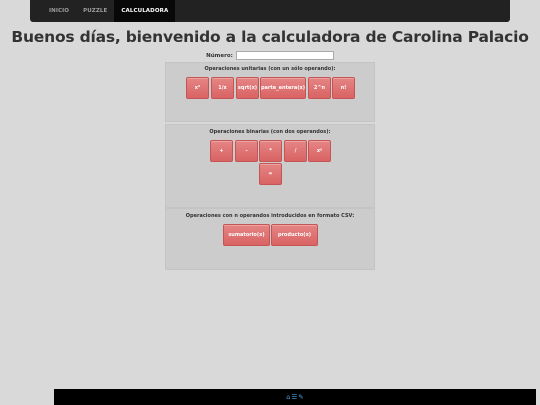  I want to click on multiply-button: *, so click(270, 151).